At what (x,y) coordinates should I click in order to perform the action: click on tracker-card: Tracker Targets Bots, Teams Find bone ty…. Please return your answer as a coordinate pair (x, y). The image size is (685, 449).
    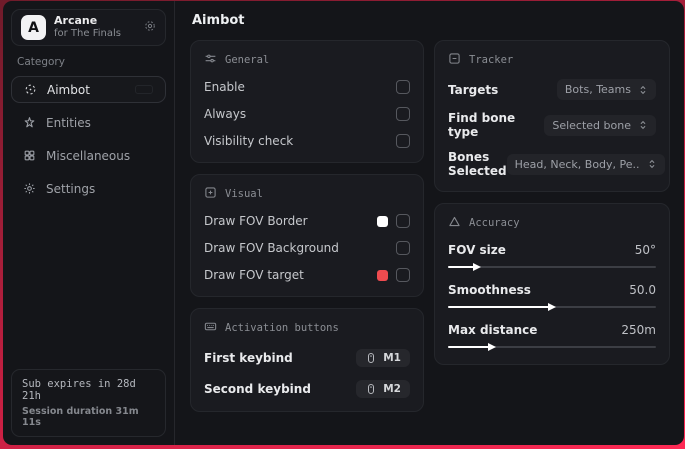
    Looking at the image, I should click on (552, 116).